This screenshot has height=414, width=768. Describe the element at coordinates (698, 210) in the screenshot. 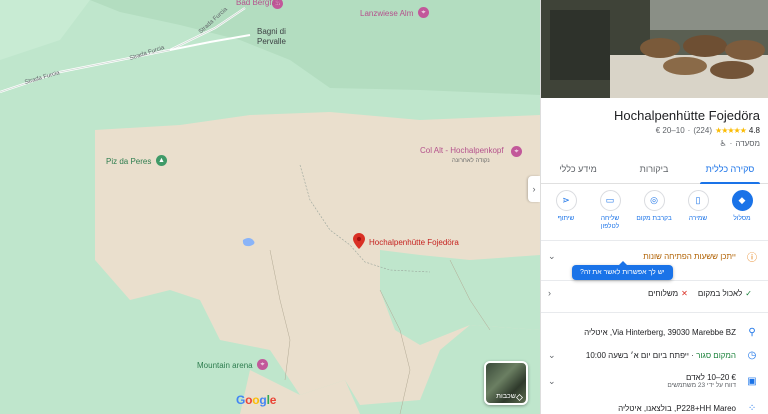

I see `save-button: ▯ שמירה` at that location.